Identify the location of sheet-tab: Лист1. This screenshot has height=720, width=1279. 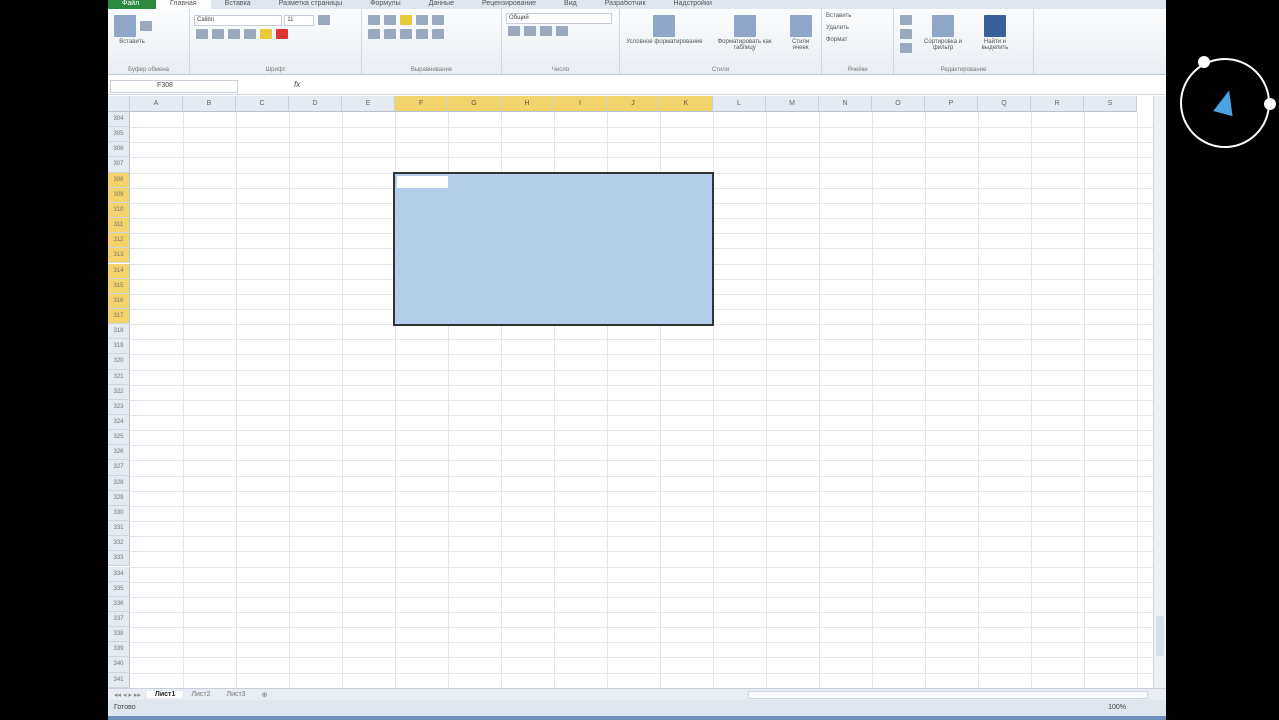
(165, 694).